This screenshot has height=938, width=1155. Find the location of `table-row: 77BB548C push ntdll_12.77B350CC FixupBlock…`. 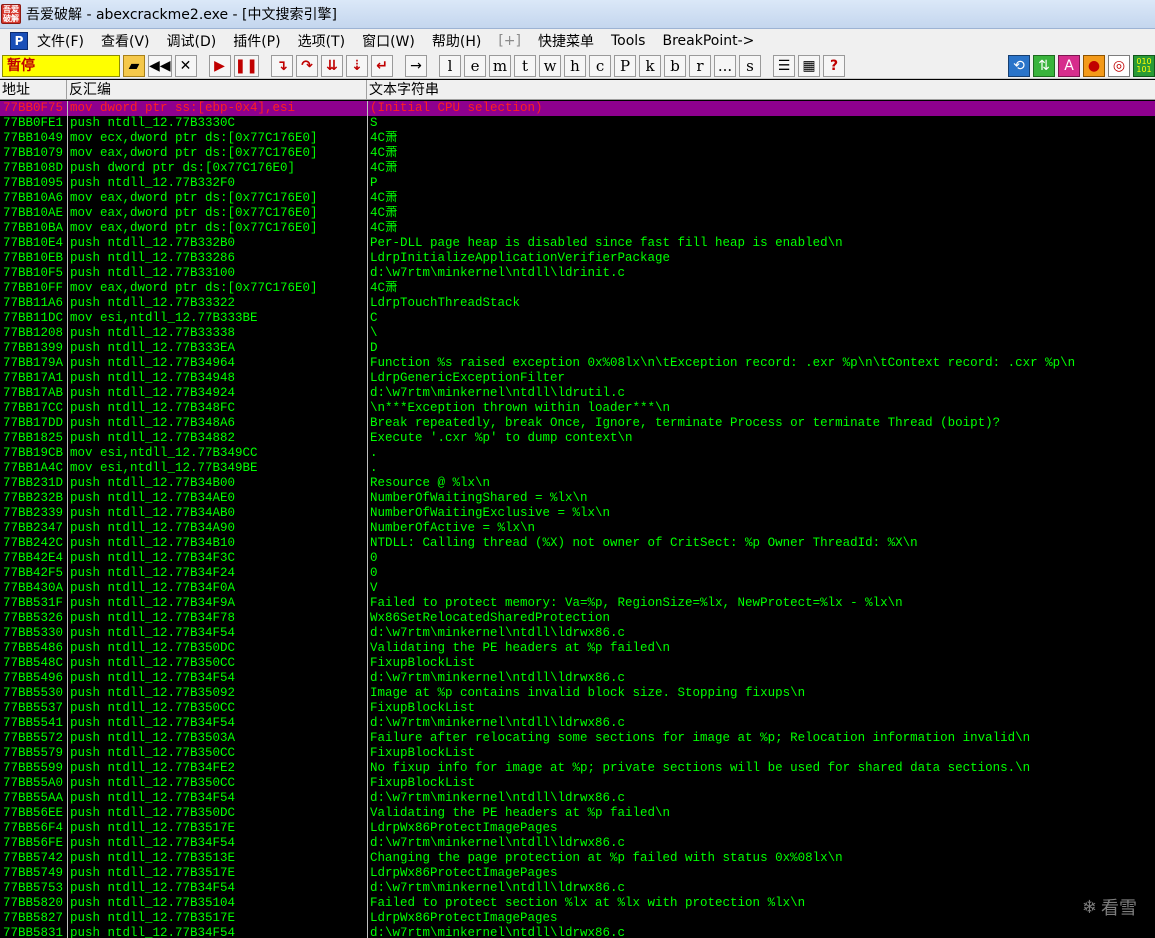

table-row: 77BB548C push ntdll_12.77B350CC FixupBlock… is located at coordinates (577, 663).